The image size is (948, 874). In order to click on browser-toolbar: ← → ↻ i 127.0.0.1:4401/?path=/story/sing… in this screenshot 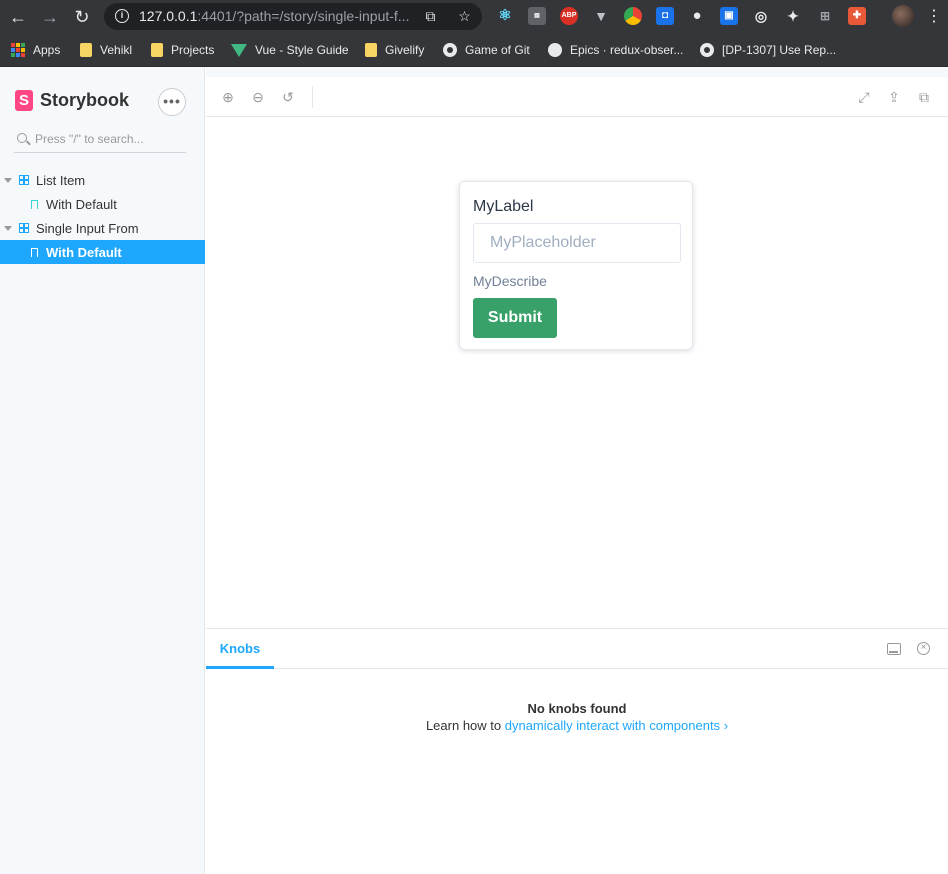, I will do `click(474, 16)`.